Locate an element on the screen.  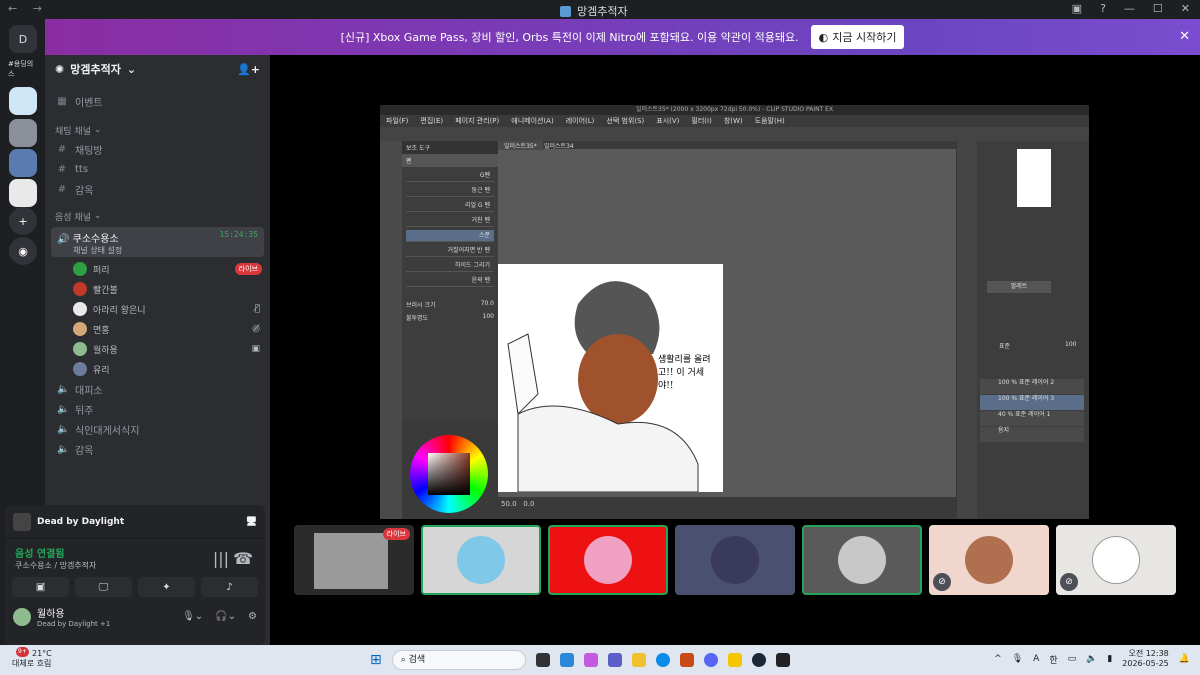
volume-icon: 🔈 is located at coordinates (1091, 659).